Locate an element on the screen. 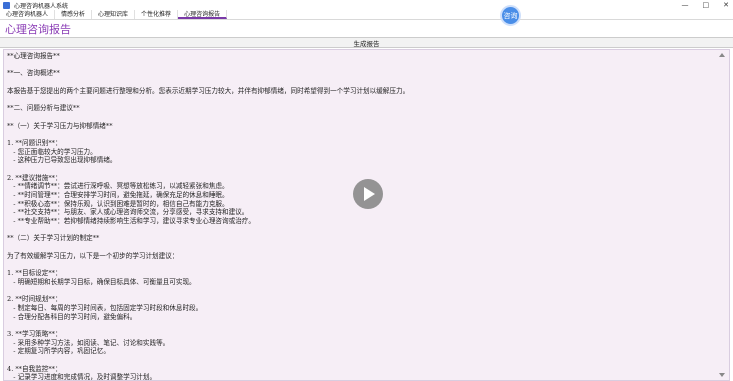  play-button is located at coordinates (368, 194).